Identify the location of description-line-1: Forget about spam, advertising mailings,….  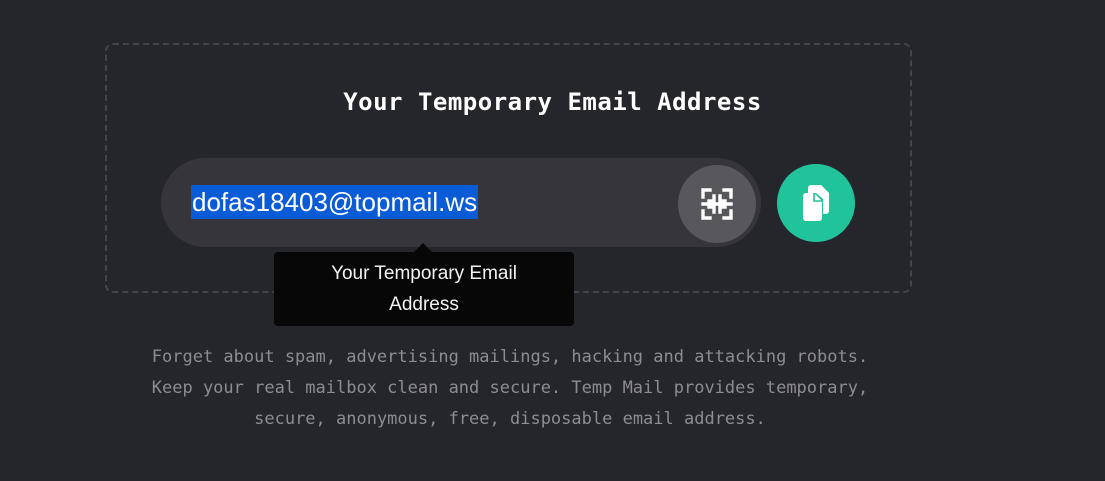
(510, 357).